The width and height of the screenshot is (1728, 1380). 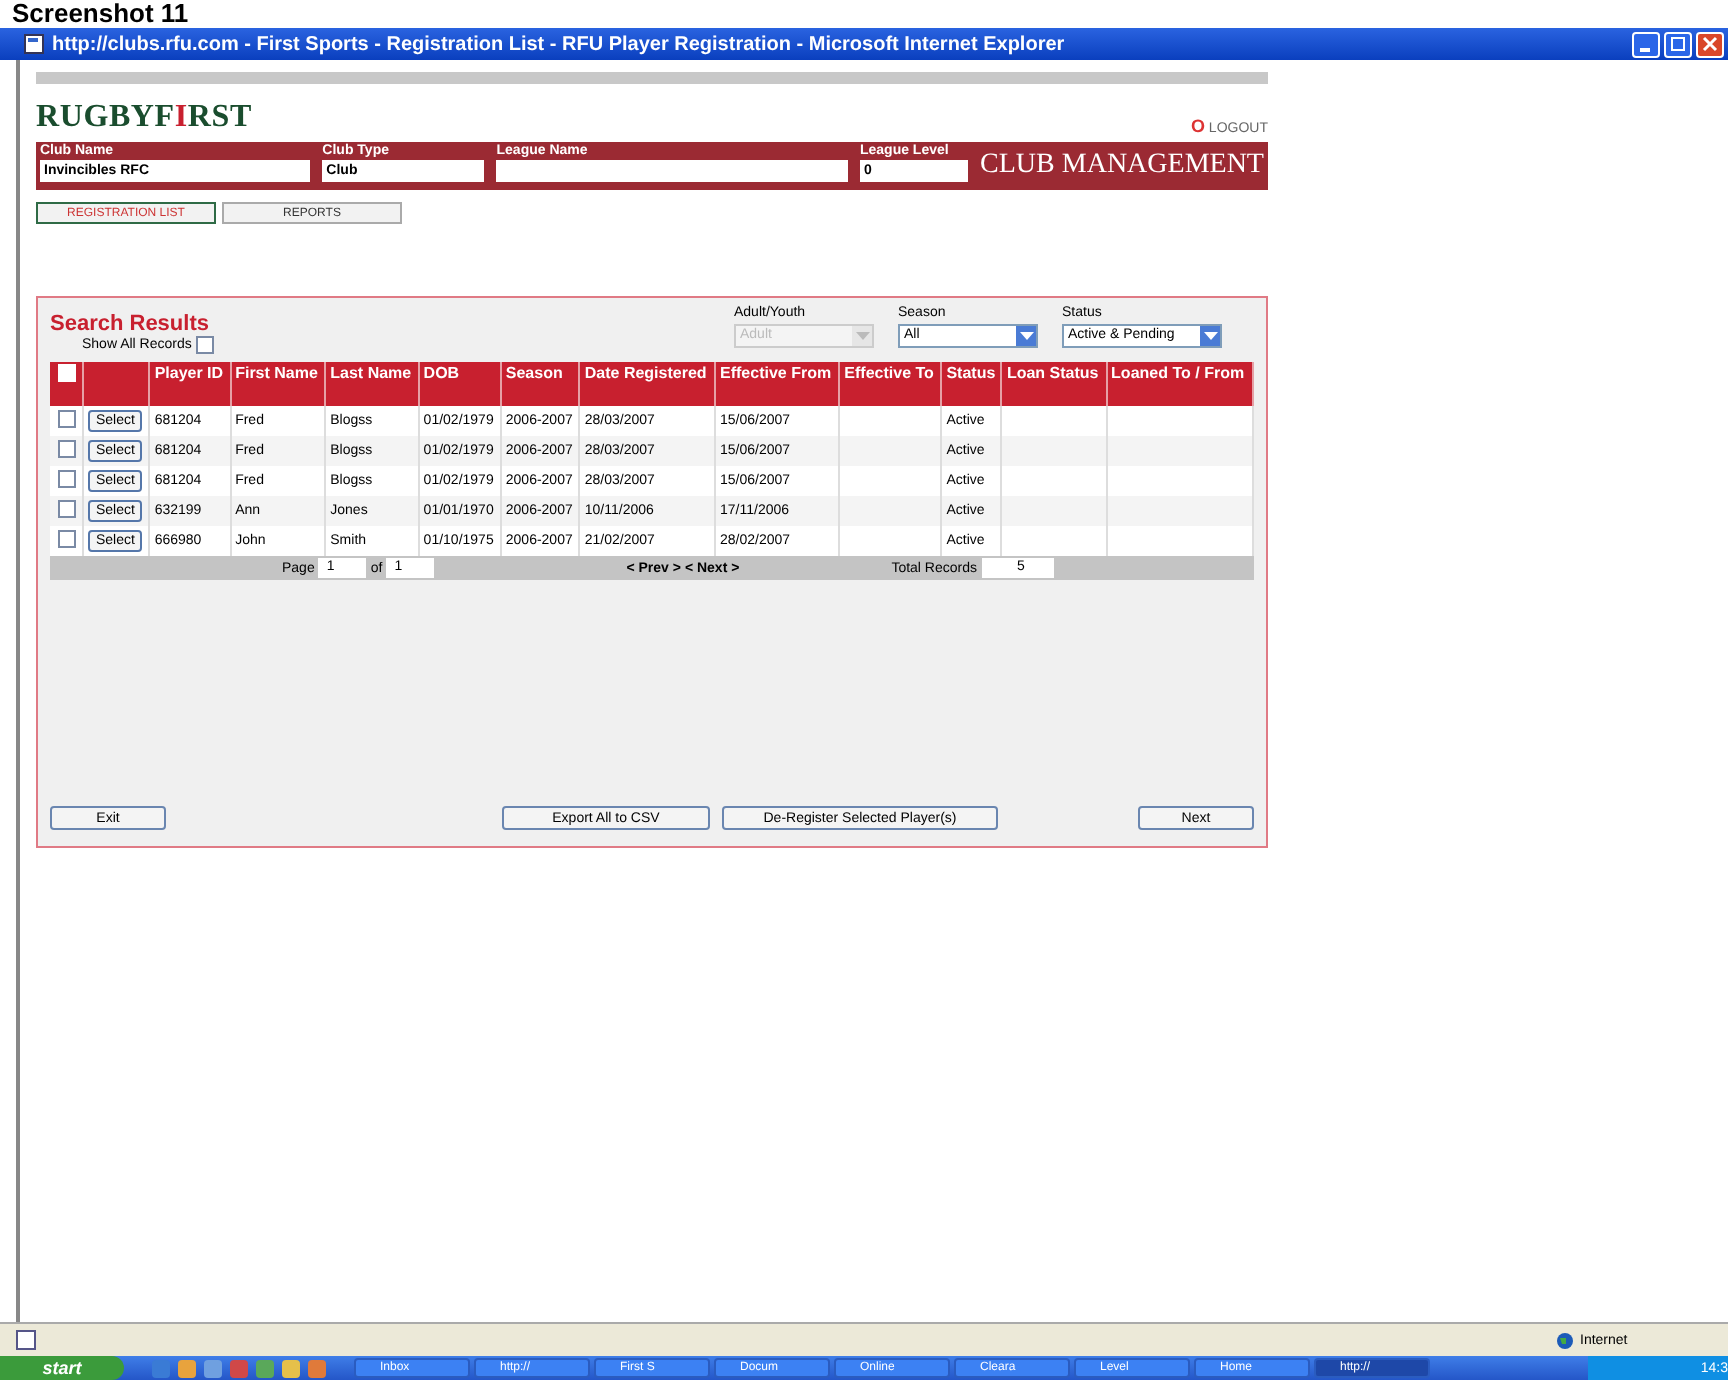 I want to click on column-header: Loaned To / From, so click(x=1179, y=384).